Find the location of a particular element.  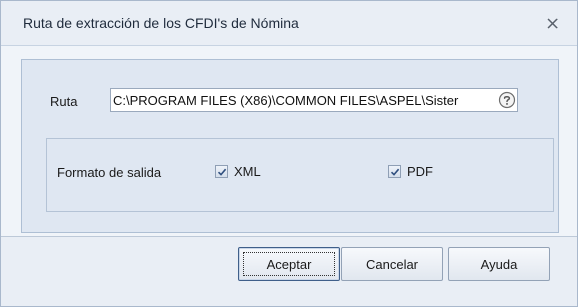

pdf-checkbox-label: PDF is located at coordinates (420, 171).